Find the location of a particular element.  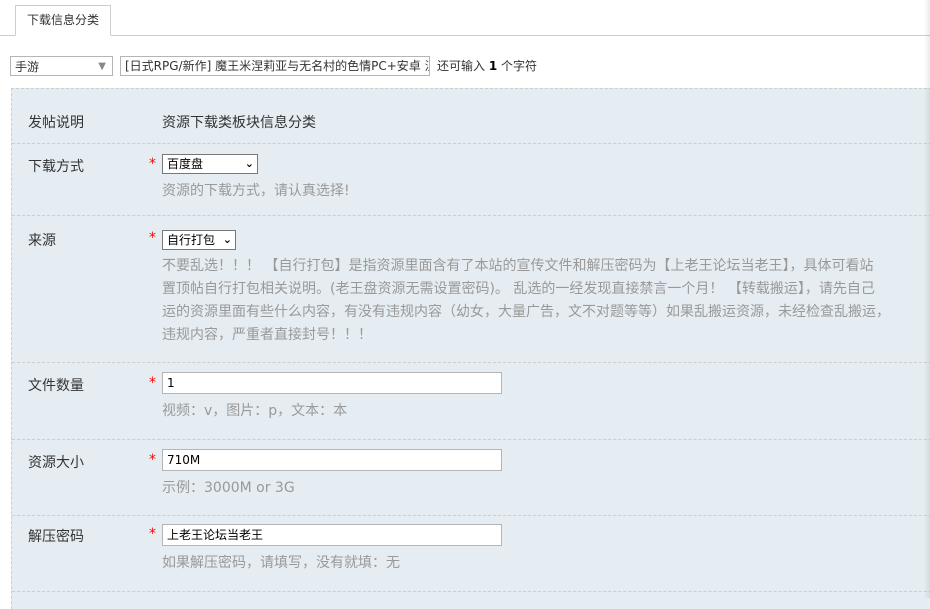

category-select: 手游 ▼ is located at coordinates (61, 66).